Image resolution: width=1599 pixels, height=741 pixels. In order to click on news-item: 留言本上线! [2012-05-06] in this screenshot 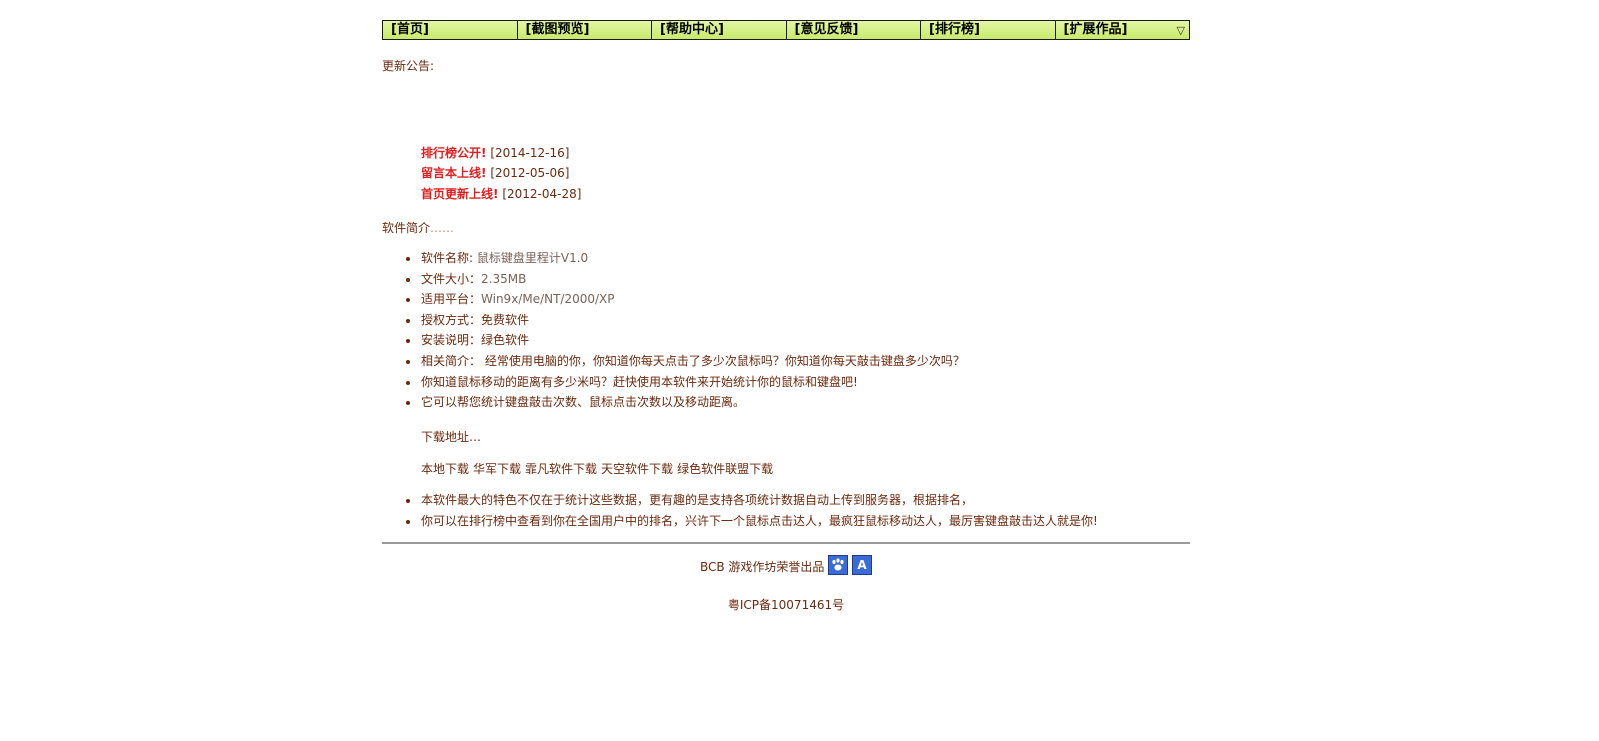, I will do `click(495, 172)`.